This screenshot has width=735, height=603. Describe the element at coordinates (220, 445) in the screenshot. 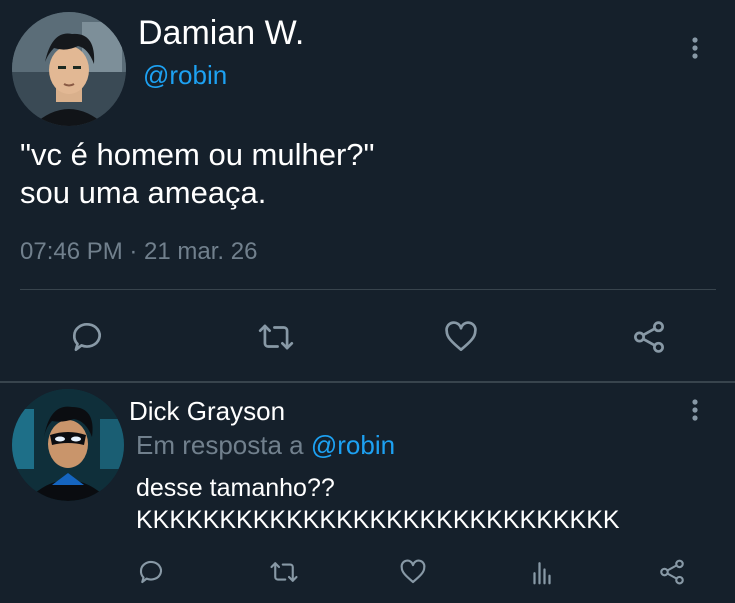

I see `reply-context-prefix: Em resposta a` at that location.